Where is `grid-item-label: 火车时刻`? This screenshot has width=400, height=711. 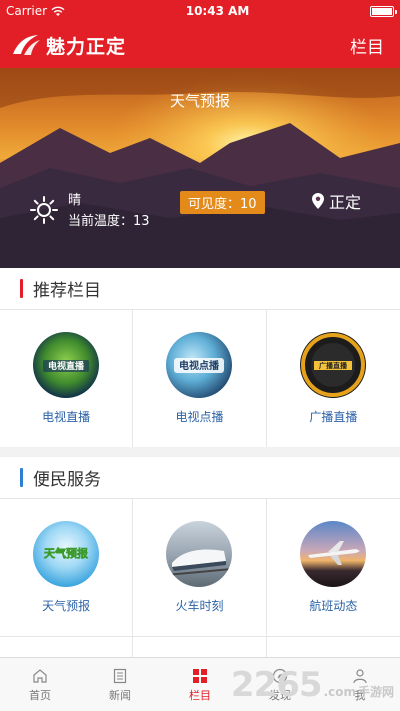 grid-item-label: 火车时刻 is located at coordinates (199, 606).